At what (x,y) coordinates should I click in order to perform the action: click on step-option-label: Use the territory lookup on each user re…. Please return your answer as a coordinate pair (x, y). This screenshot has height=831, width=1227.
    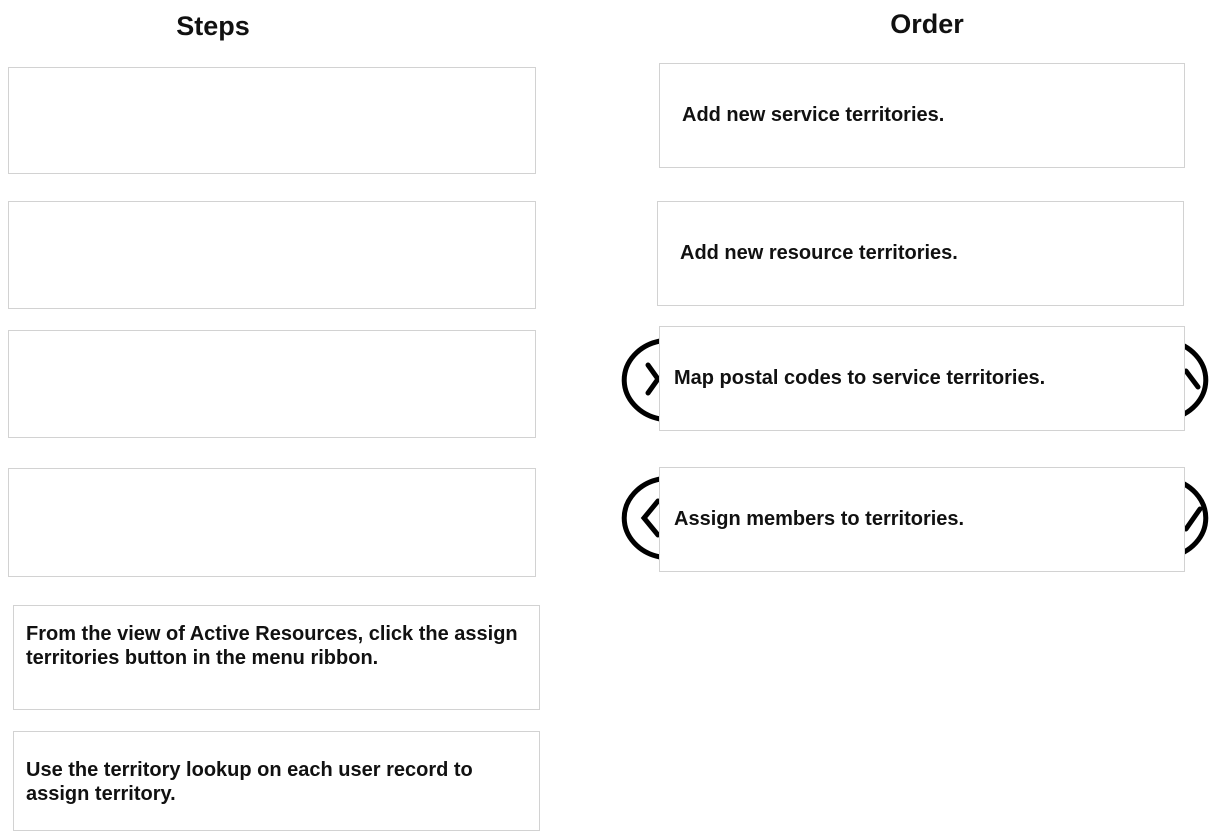
    Looking at the image, I should click on (249, 782).